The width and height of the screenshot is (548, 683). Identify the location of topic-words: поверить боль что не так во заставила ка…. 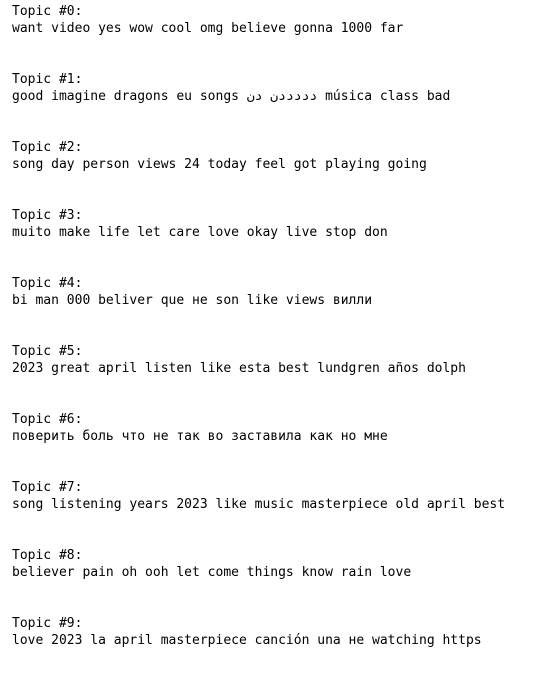
(200, 436).